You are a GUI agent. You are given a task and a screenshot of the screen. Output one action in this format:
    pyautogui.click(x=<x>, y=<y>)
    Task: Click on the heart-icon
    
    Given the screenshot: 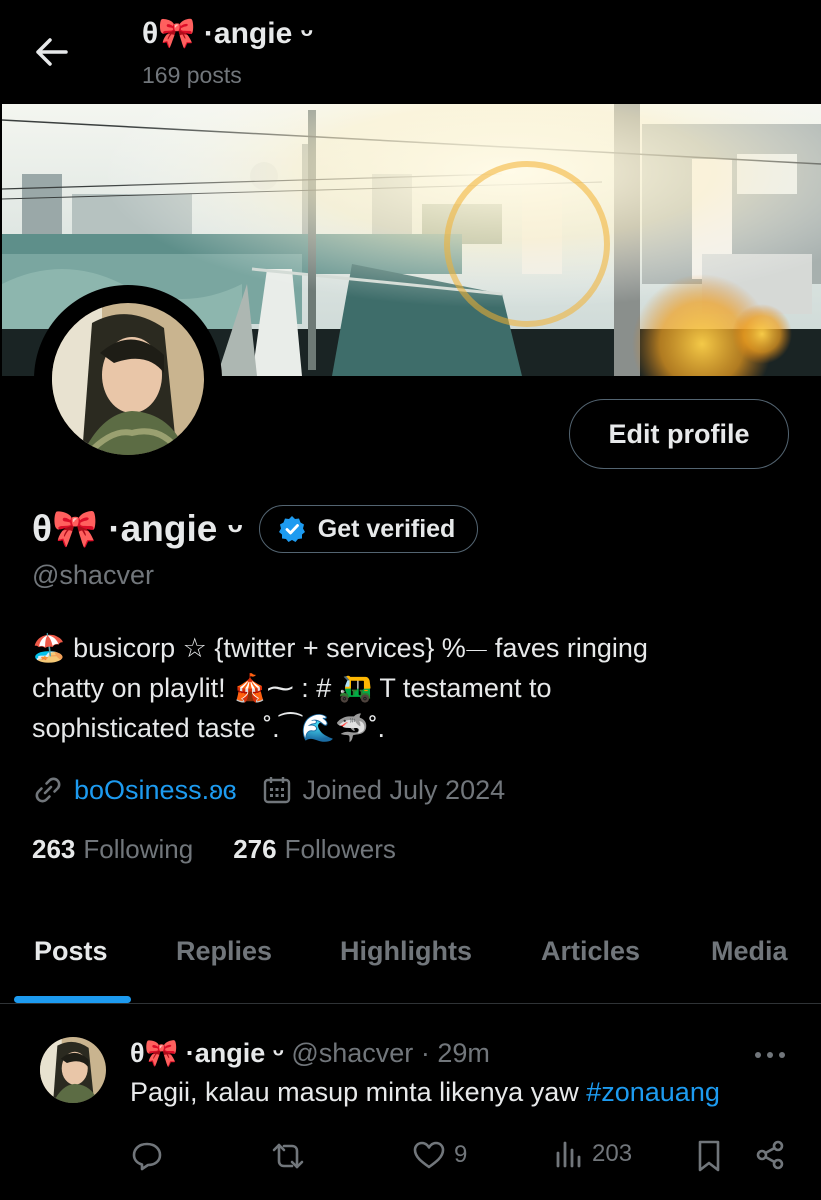 What is the action you would take?
    pyautogui.click(x=429, y=1155)
    